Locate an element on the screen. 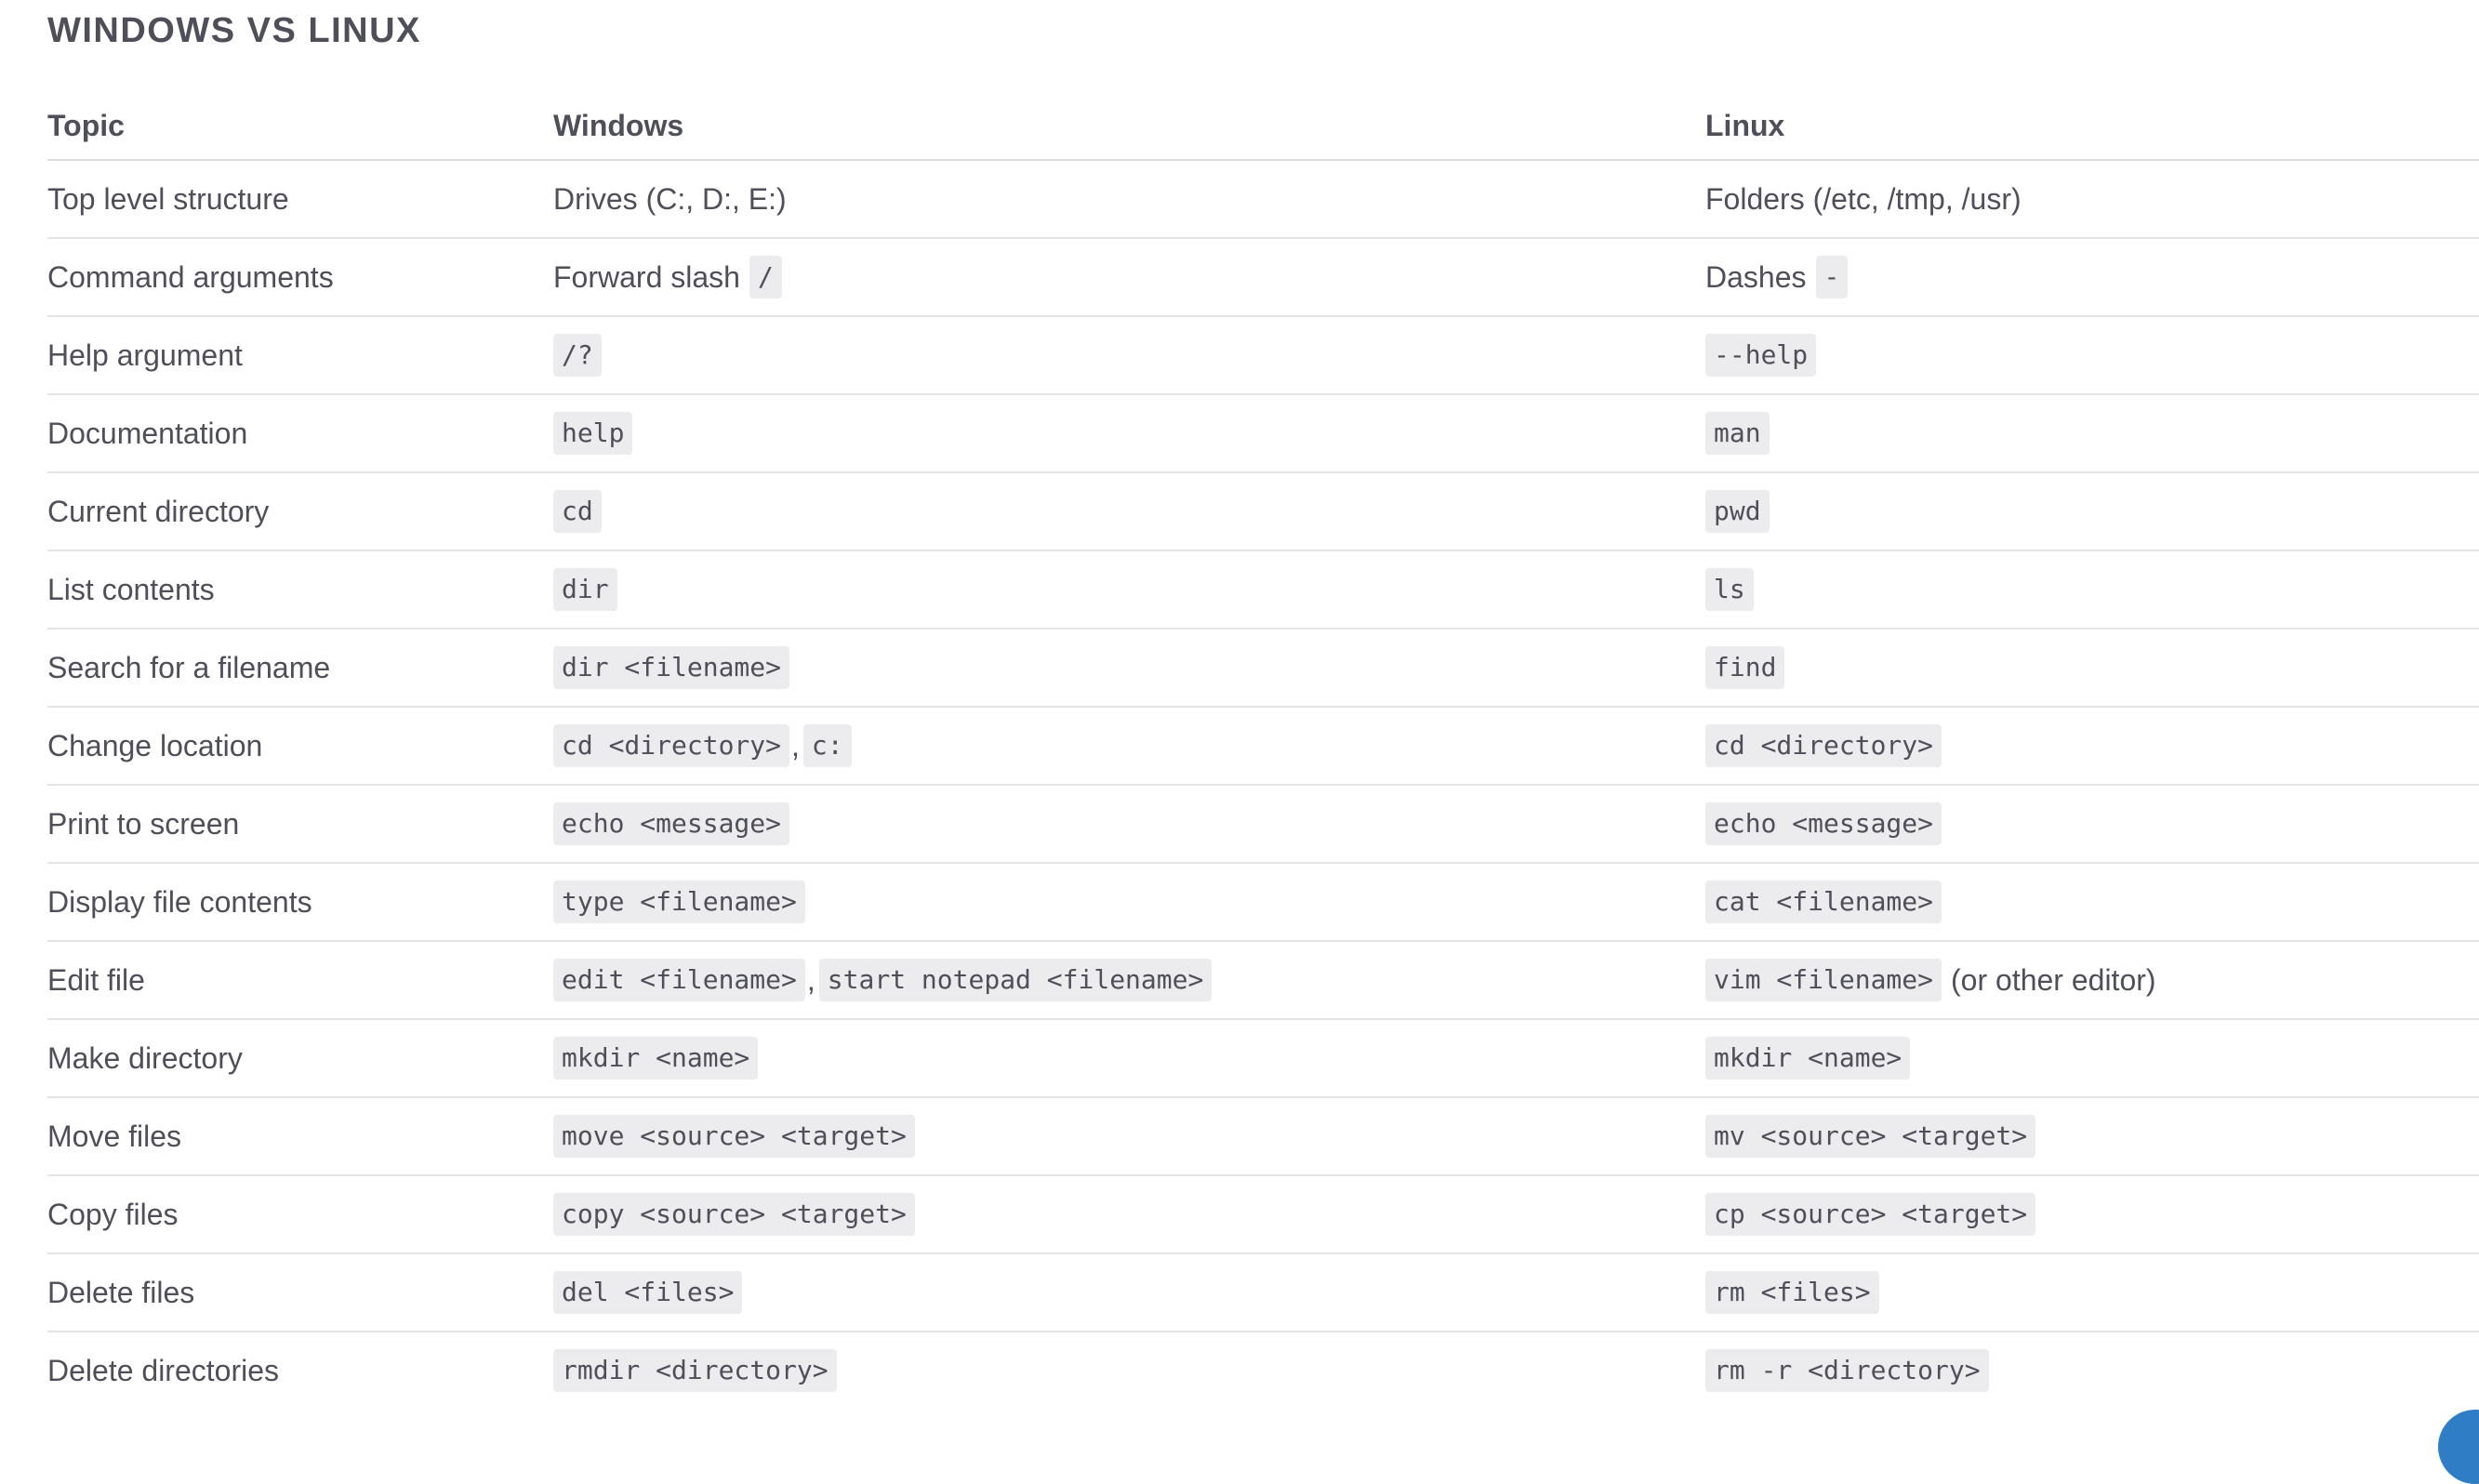  section-title: WINDOWS VS LINUX is located at coordinates (234, 30).